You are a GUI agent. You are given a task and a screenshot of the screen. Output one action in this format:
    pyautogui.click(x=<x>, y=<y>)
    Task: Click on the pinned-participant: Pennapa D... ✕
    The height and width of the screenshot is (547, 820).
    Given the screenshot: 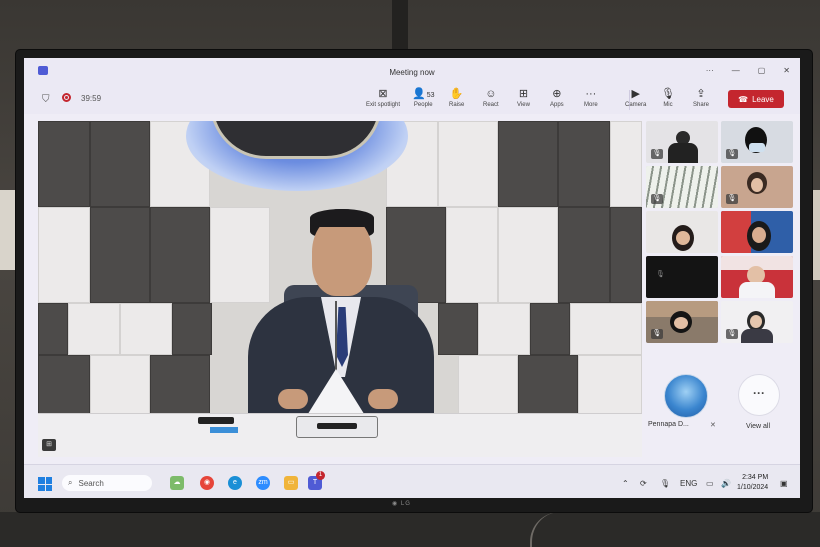 What is the action you would take?
    pyautogui.click(x=684, y=405)
    